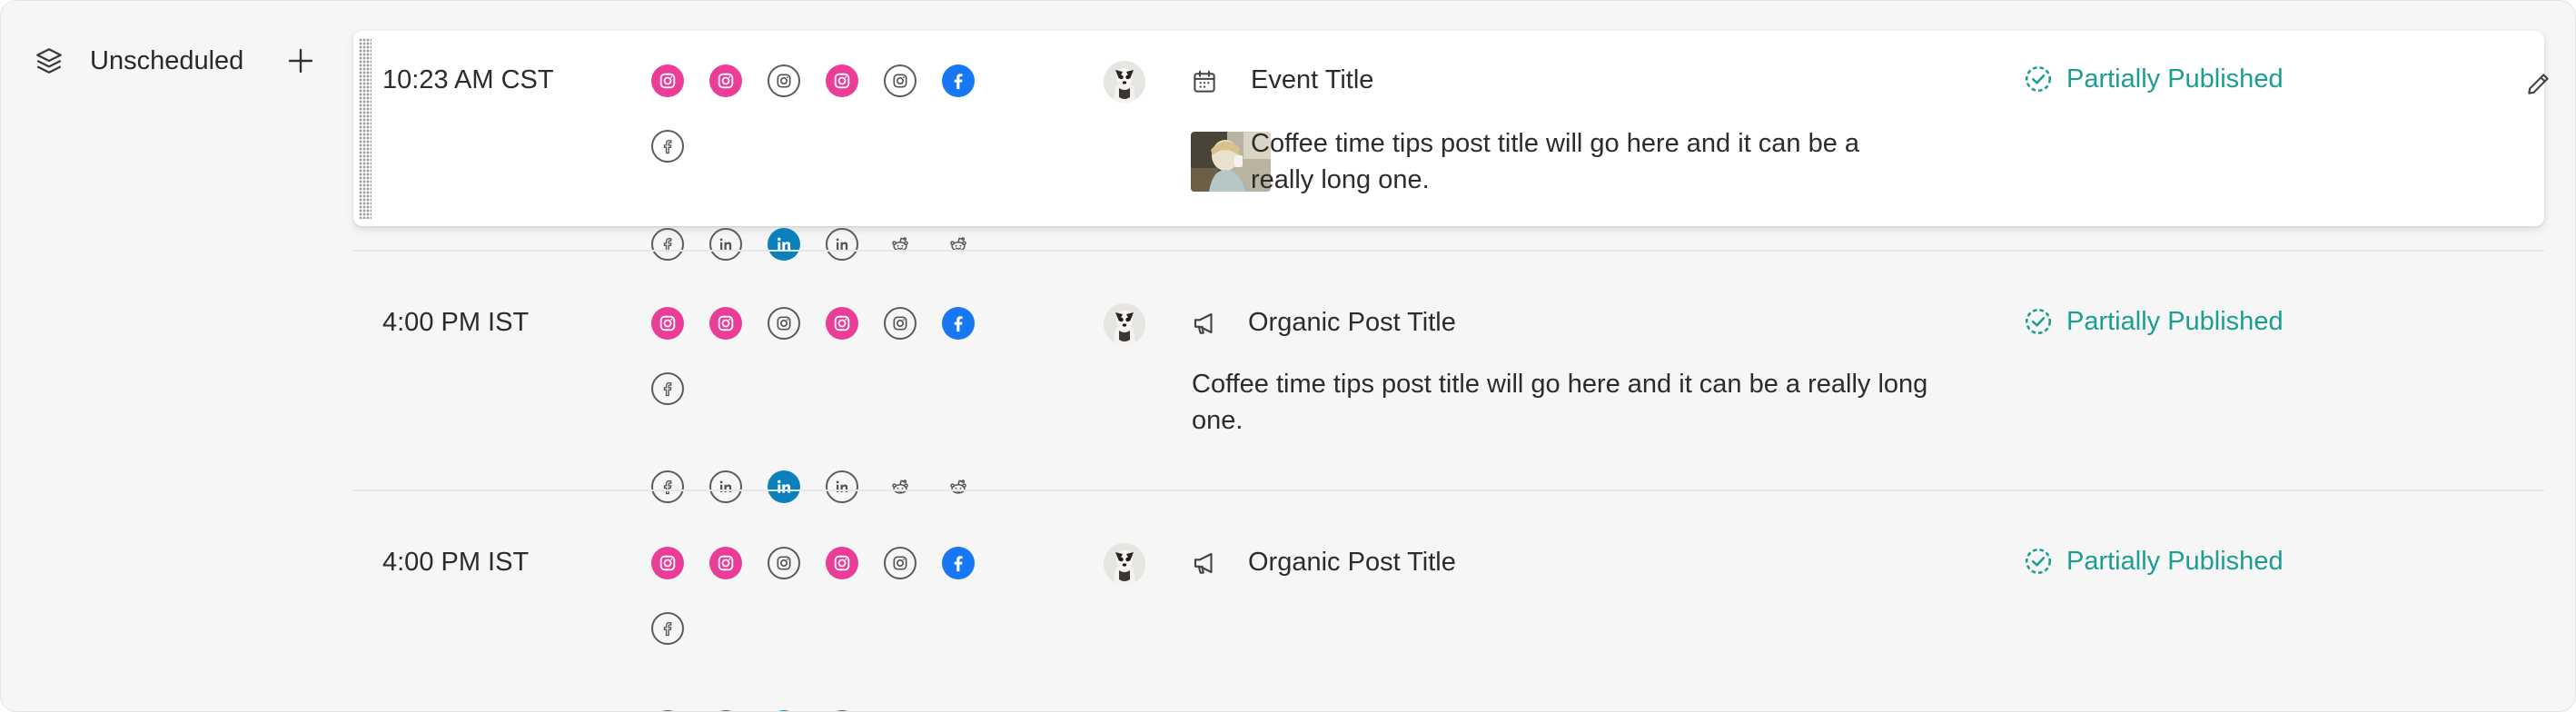  What do you see at coordinates (468, 79) in the screenshot?
I see `post-time: 10:23 AM CST` at bounding box center [468, 79].